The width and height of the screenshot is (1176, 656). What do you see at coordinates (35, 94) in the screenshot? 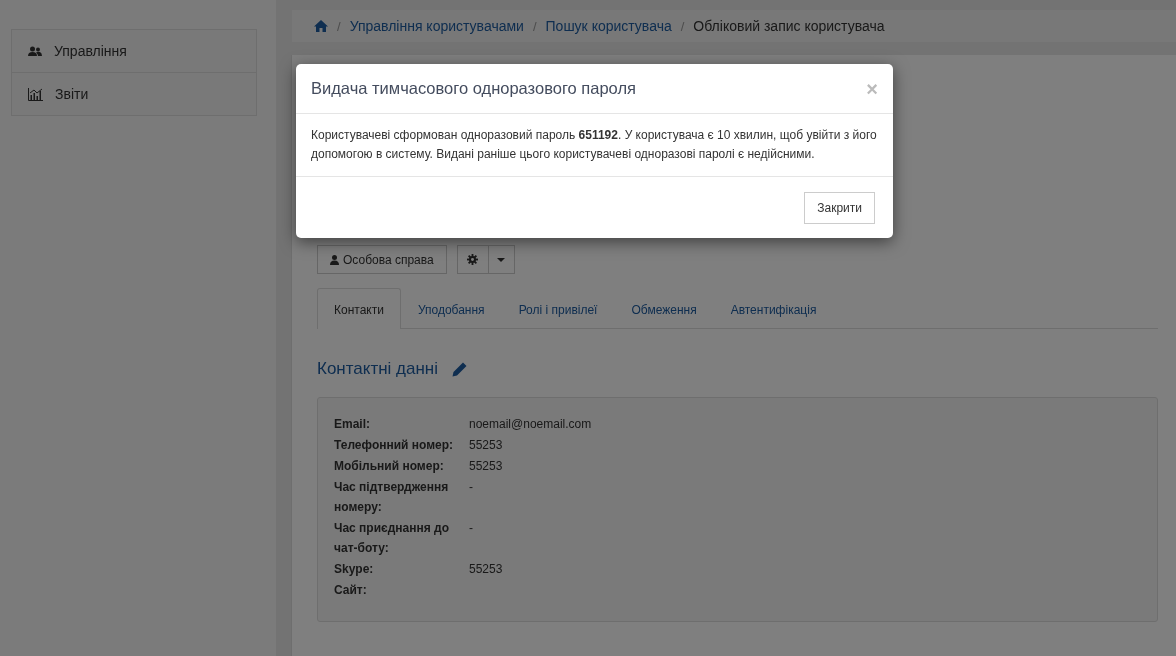
I see `chart-icon` at bounding box center [35, 94].